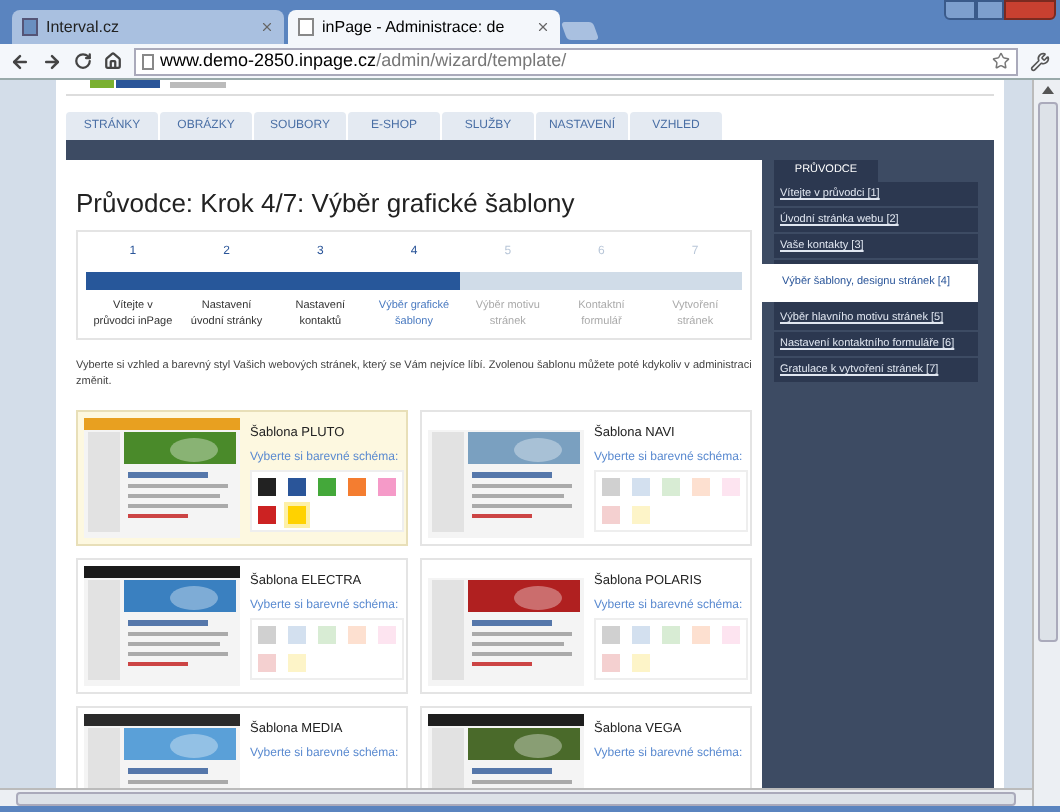  I want to click on home-icon, so click(113, 61).